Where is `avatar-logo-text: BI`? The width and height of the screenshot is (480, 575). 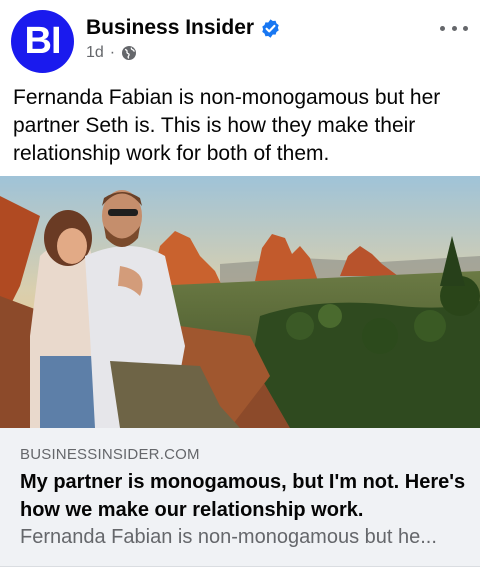
avatar-logo-text: BI is located at coordinates (43, 41).